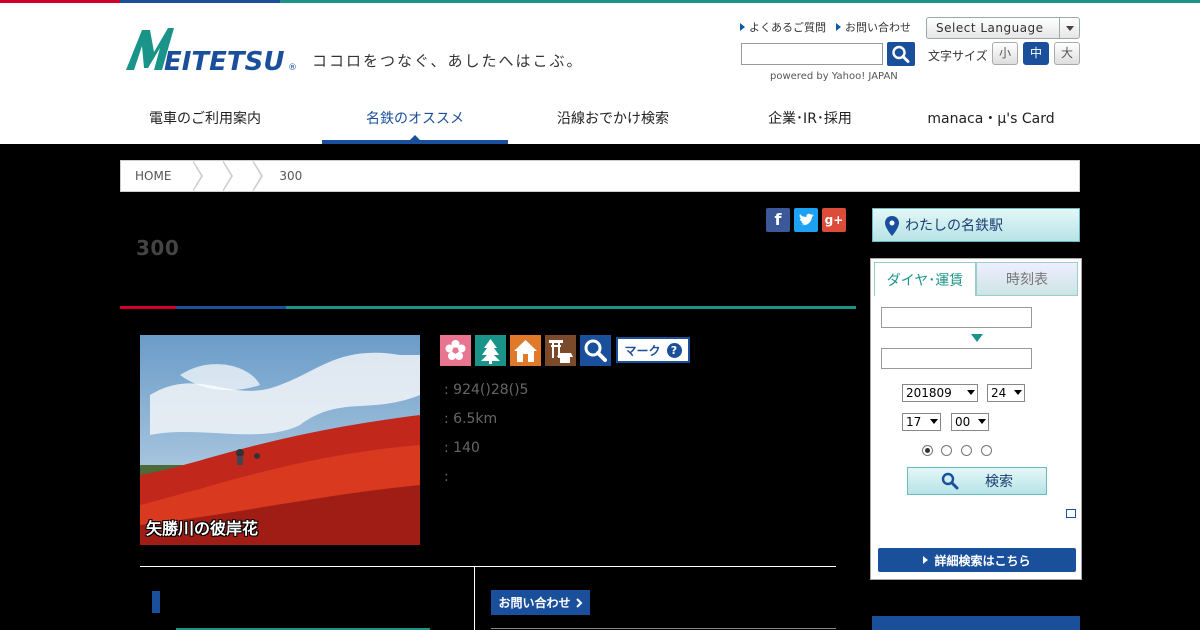  I want to click on svg-text: EITETSU, so click(224, 60).